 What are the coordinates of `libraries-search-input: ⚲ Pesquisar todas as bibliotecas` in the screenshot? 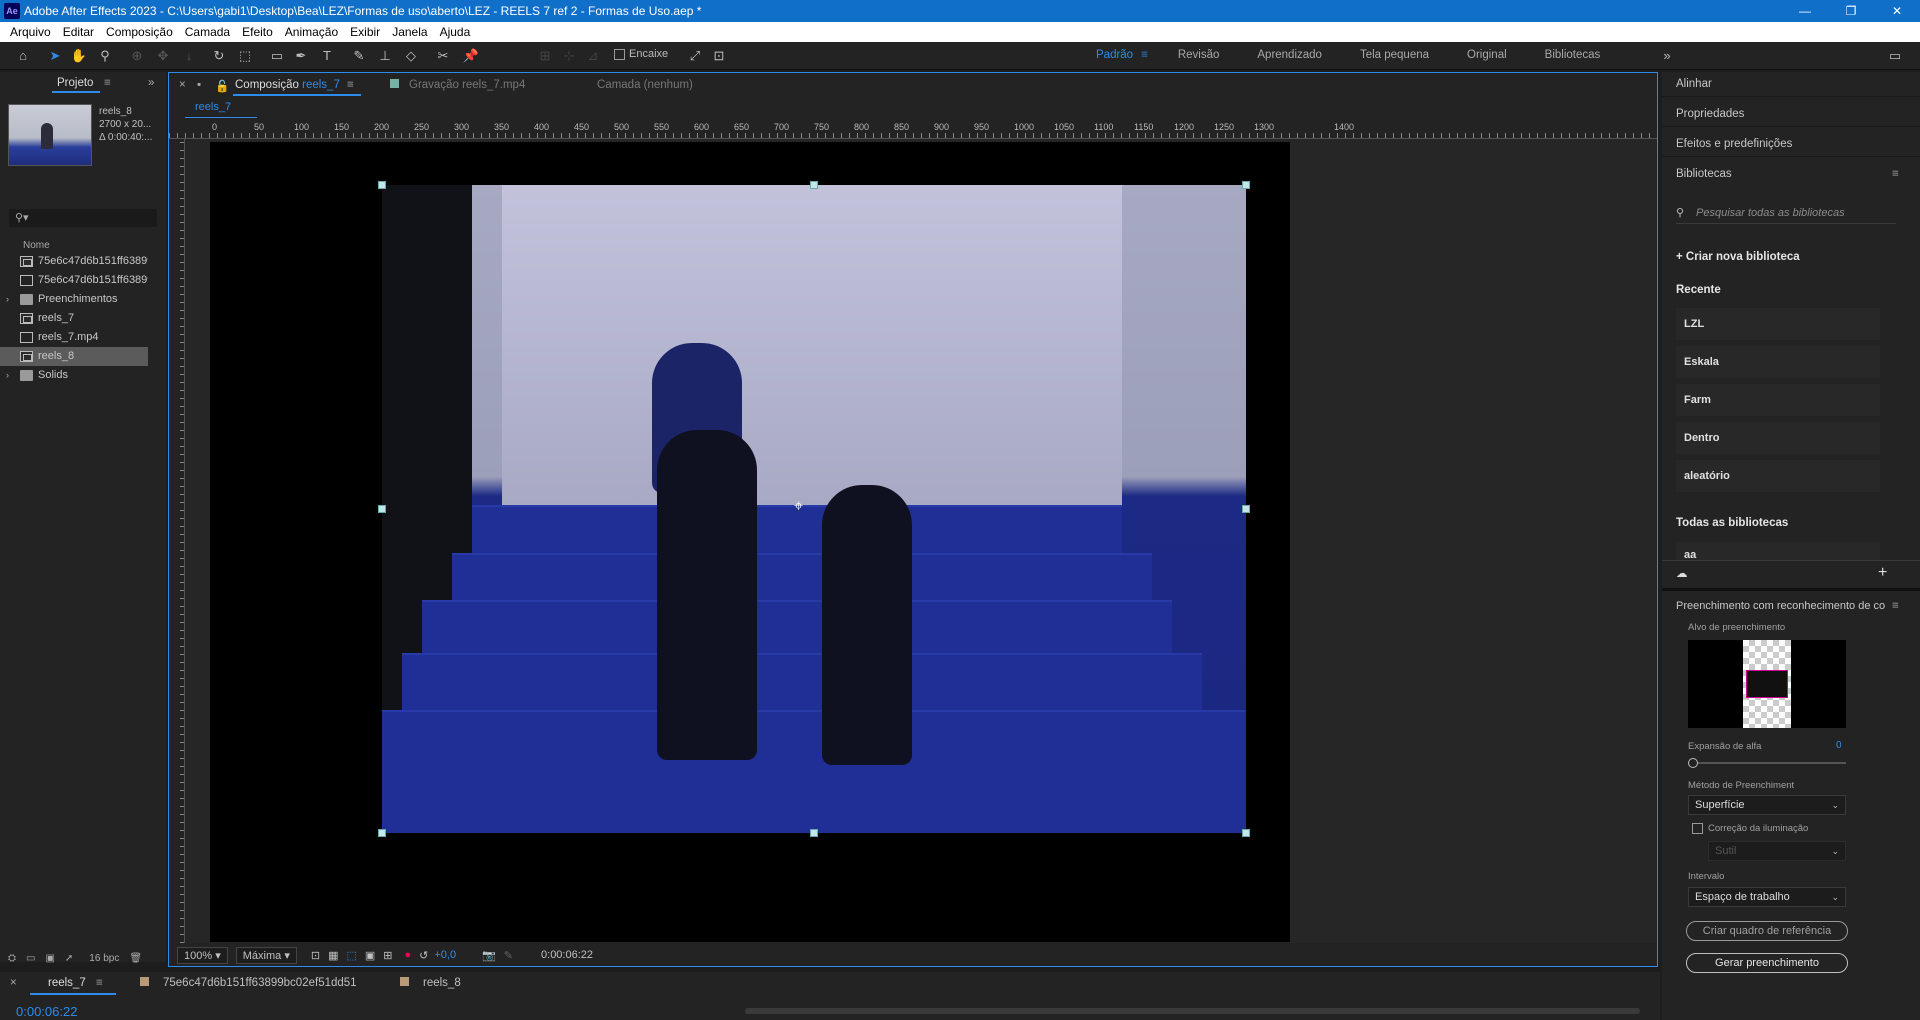 It's located at (1786, 213).